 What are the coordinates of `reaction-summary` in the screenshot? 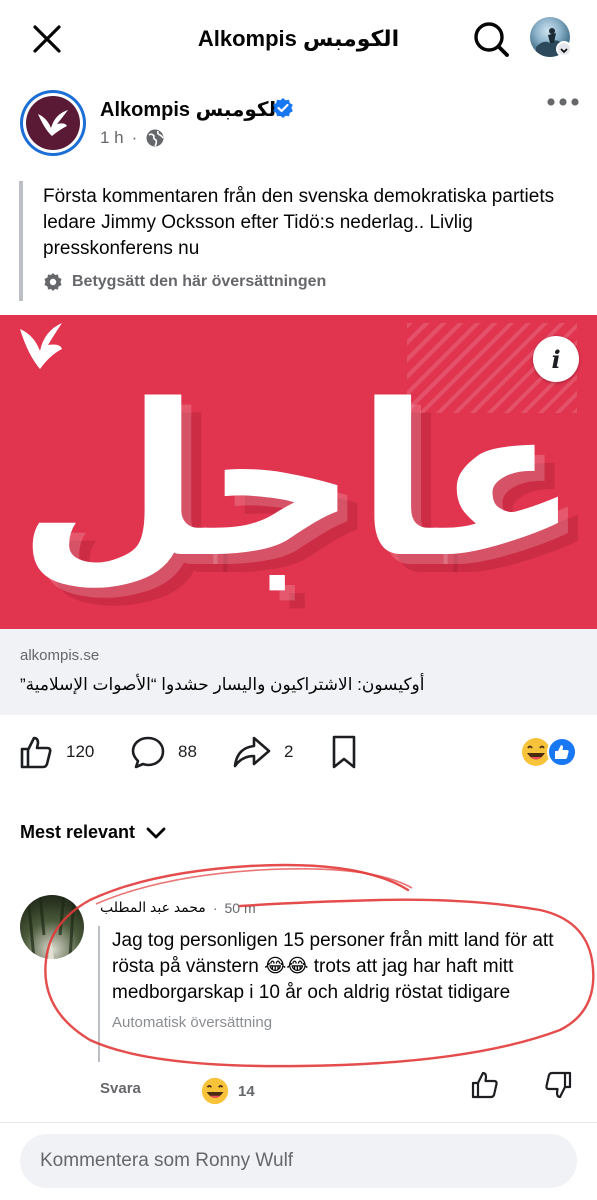 It's located at (550, 752).